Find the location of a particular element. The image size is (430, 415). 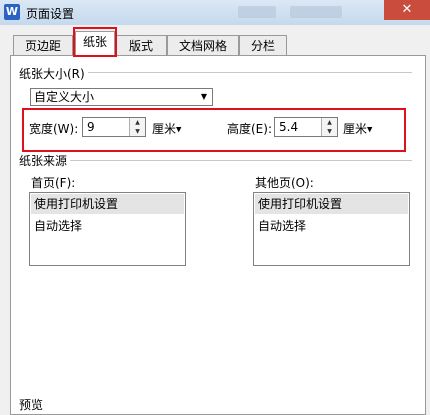

tab-layout: 版式 is located at coordinates (141, 45).